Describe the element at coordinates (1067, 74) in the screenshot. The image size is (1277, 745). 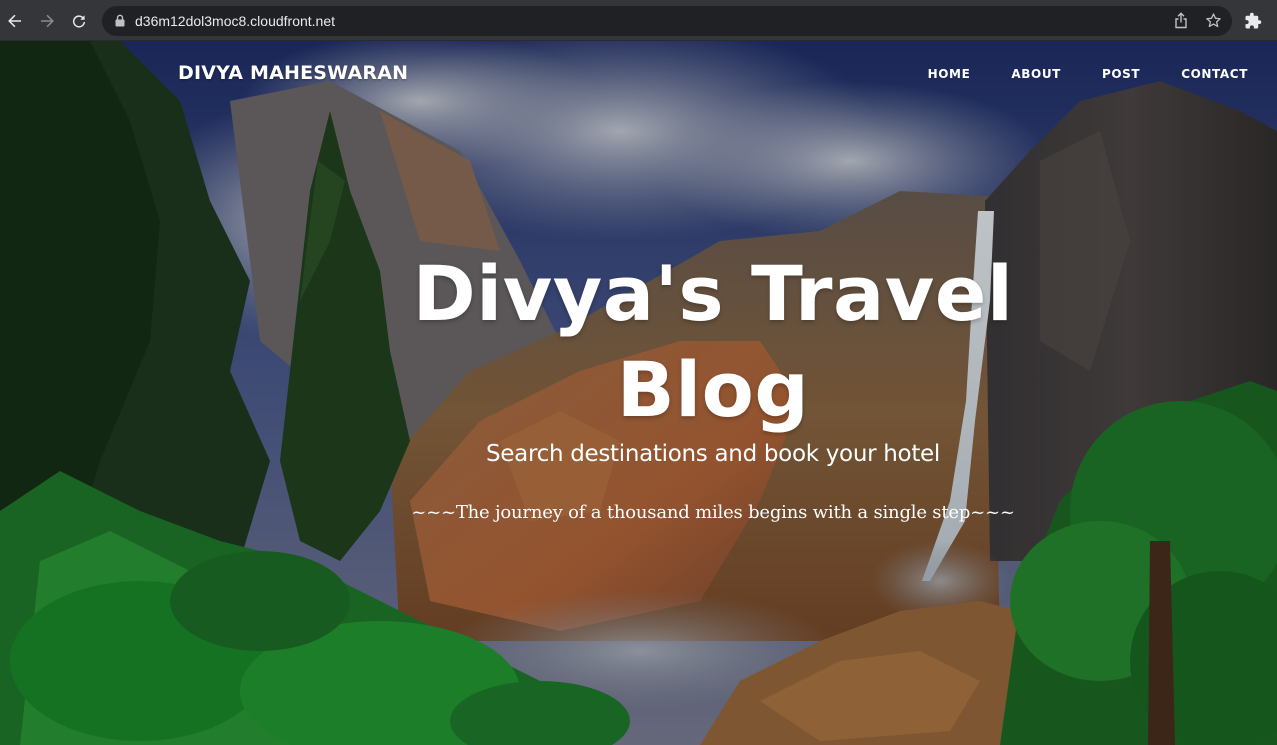
I see `main-nav: HOME ABOUT POST CONTACT` at that location.